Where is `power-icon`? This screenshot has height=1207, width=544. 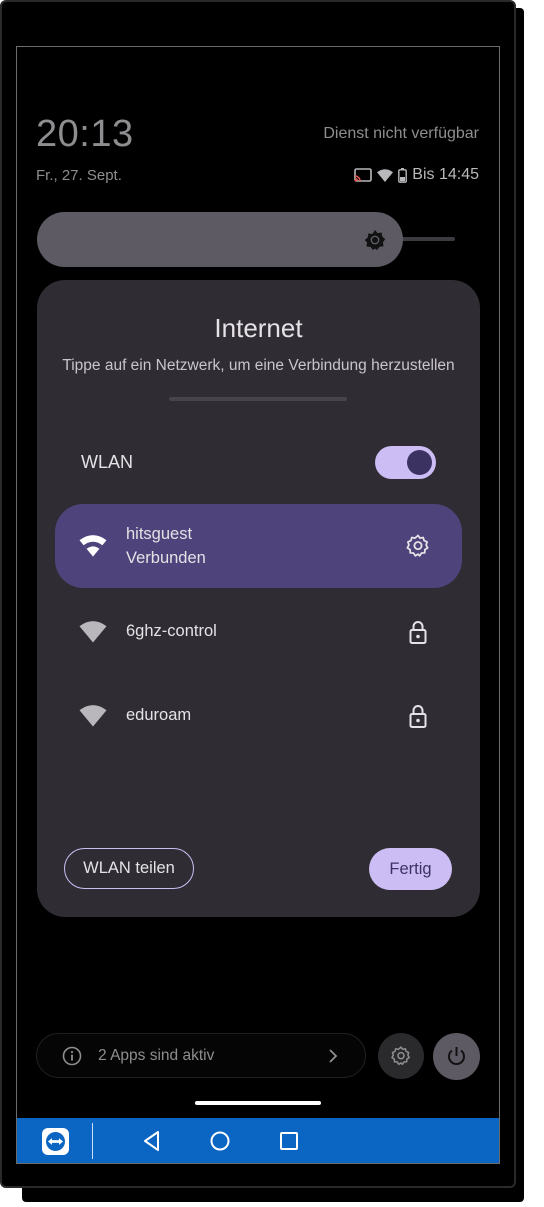 power-icon is located at coordinates (456, 1056).